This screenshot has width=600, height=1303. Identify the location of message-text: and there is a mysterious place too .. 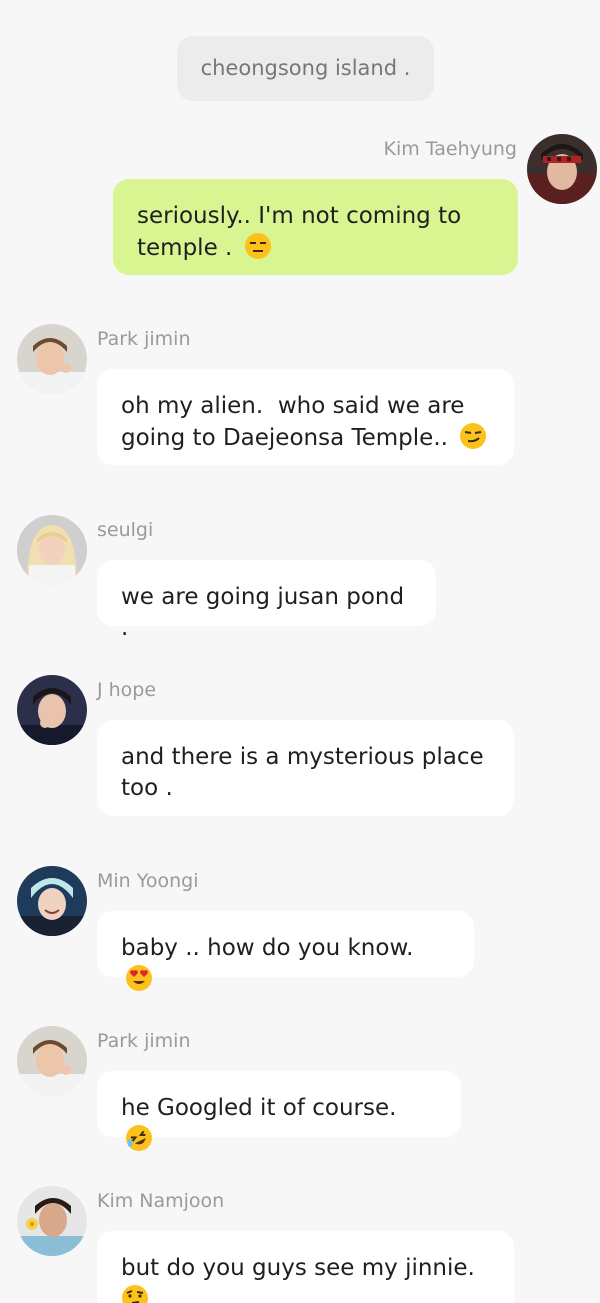
(302, 772).